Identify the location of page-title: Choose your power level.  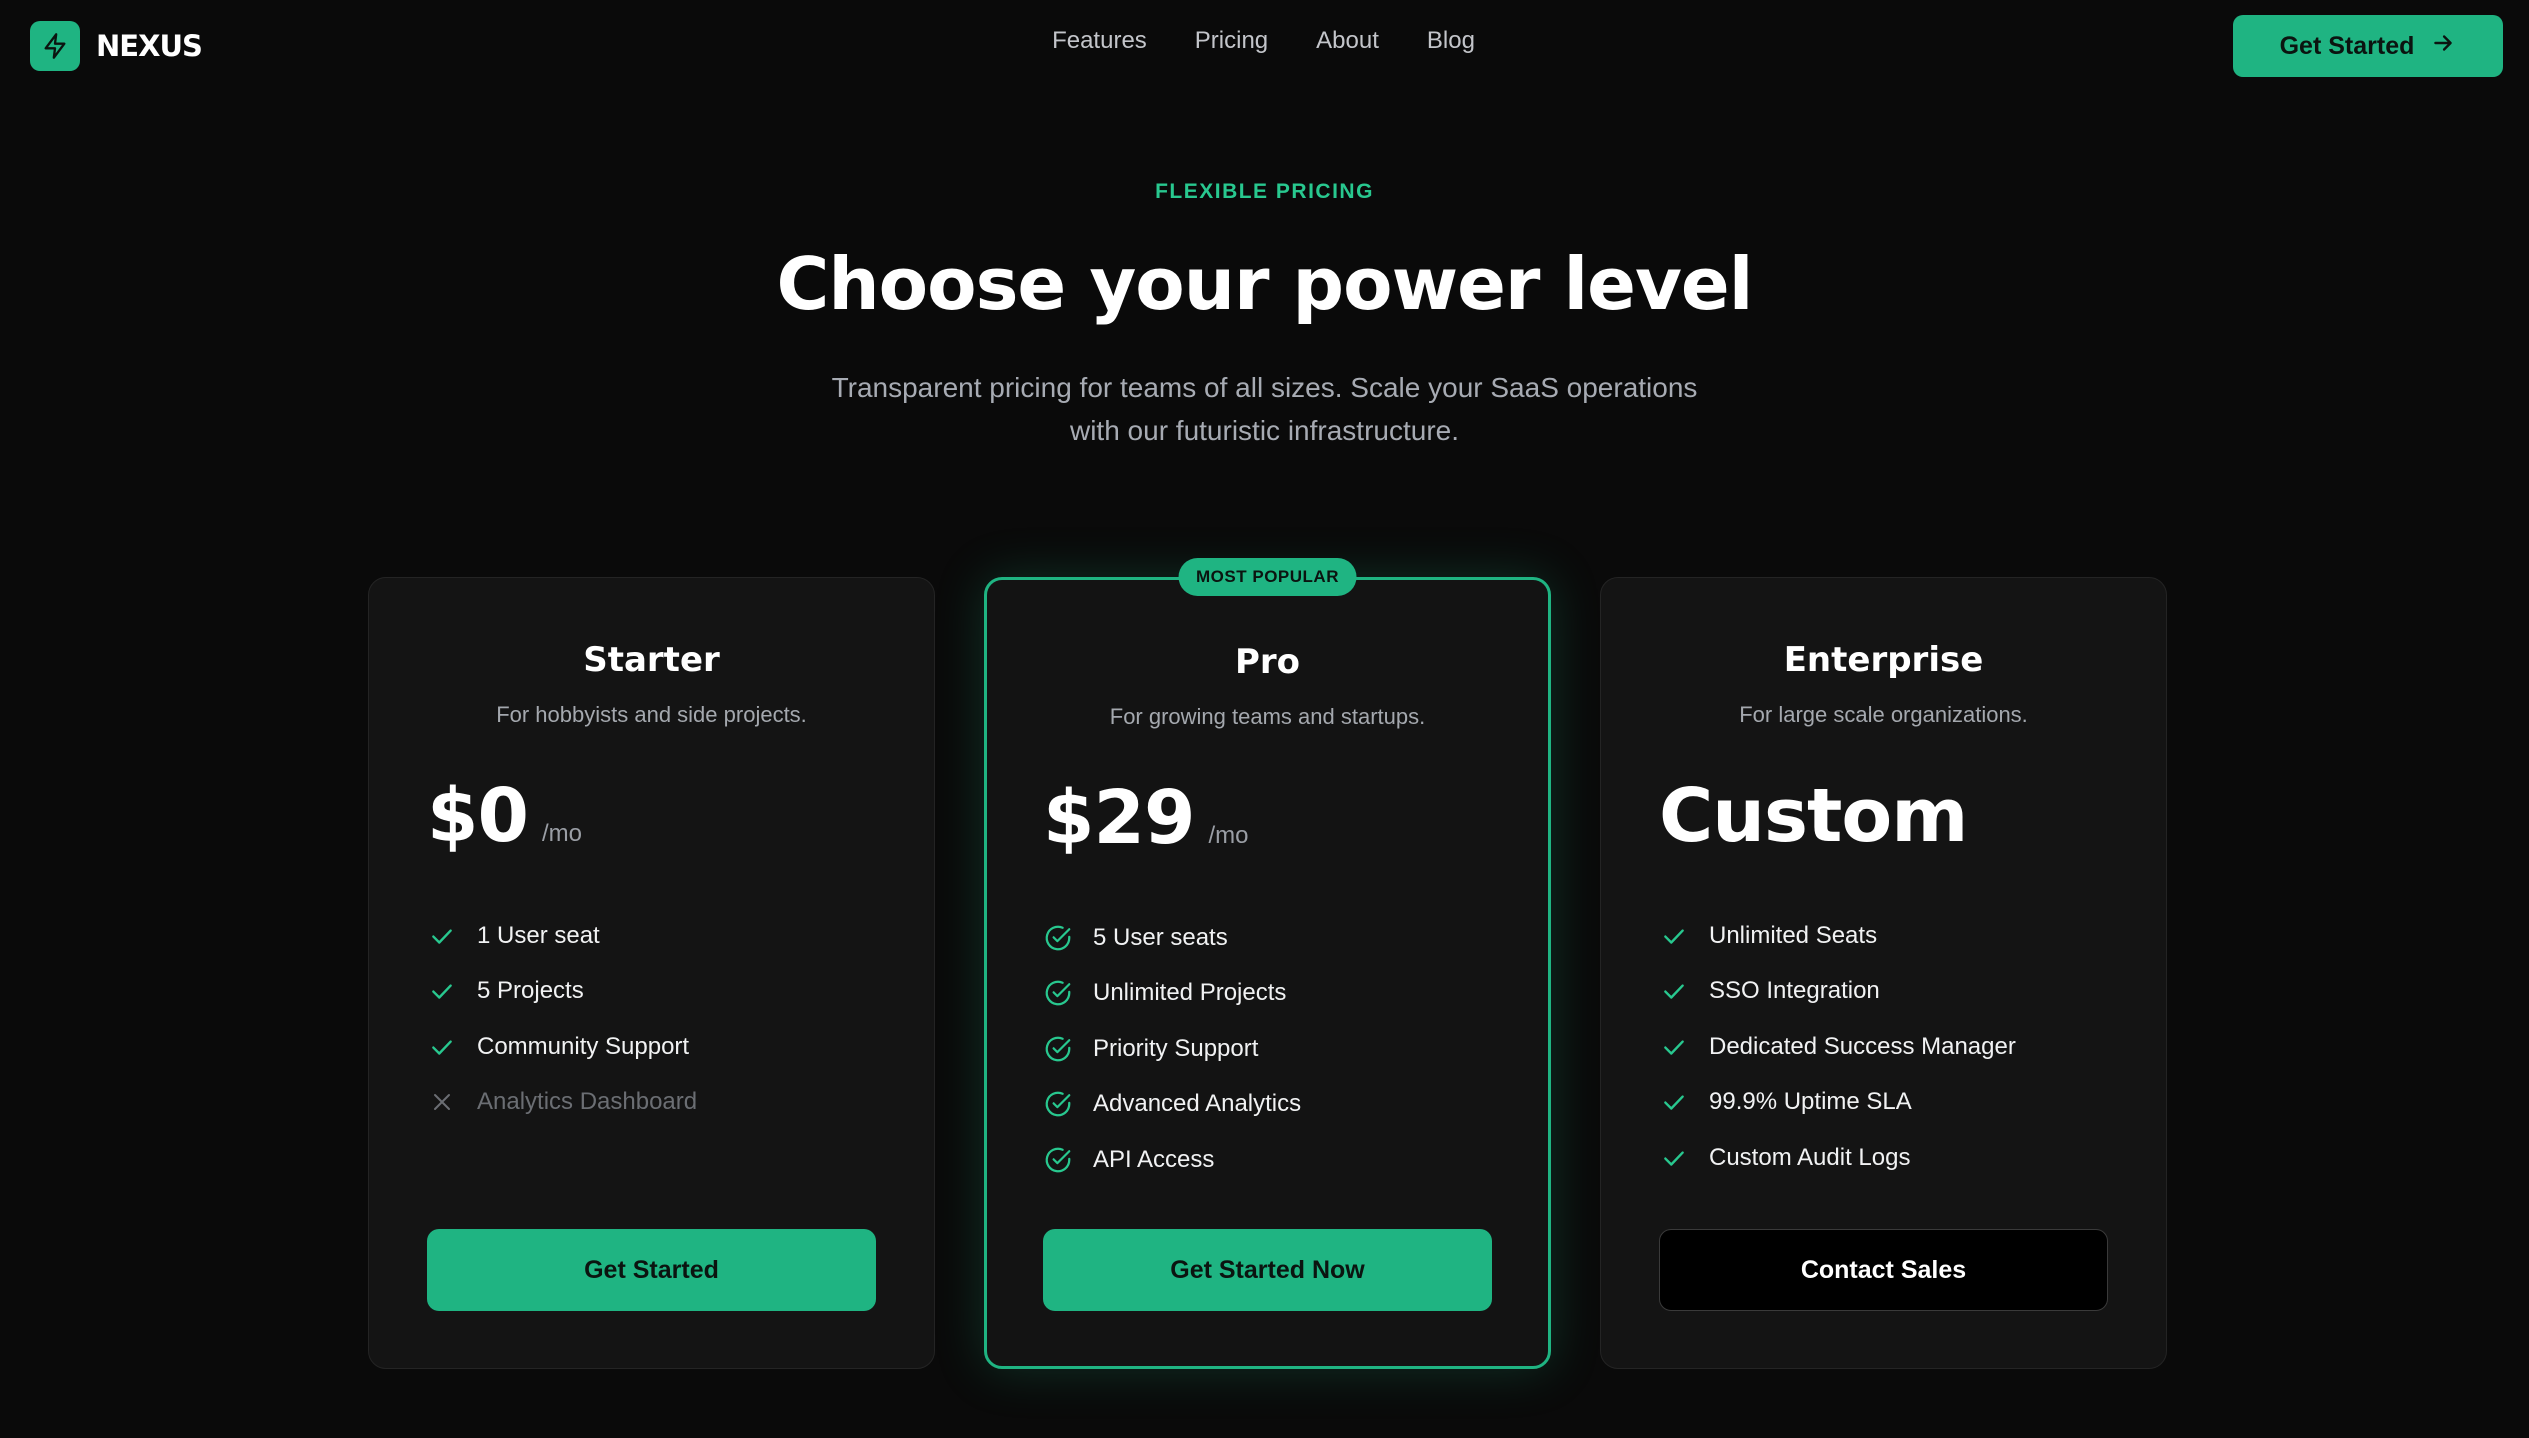
(1265, 284).